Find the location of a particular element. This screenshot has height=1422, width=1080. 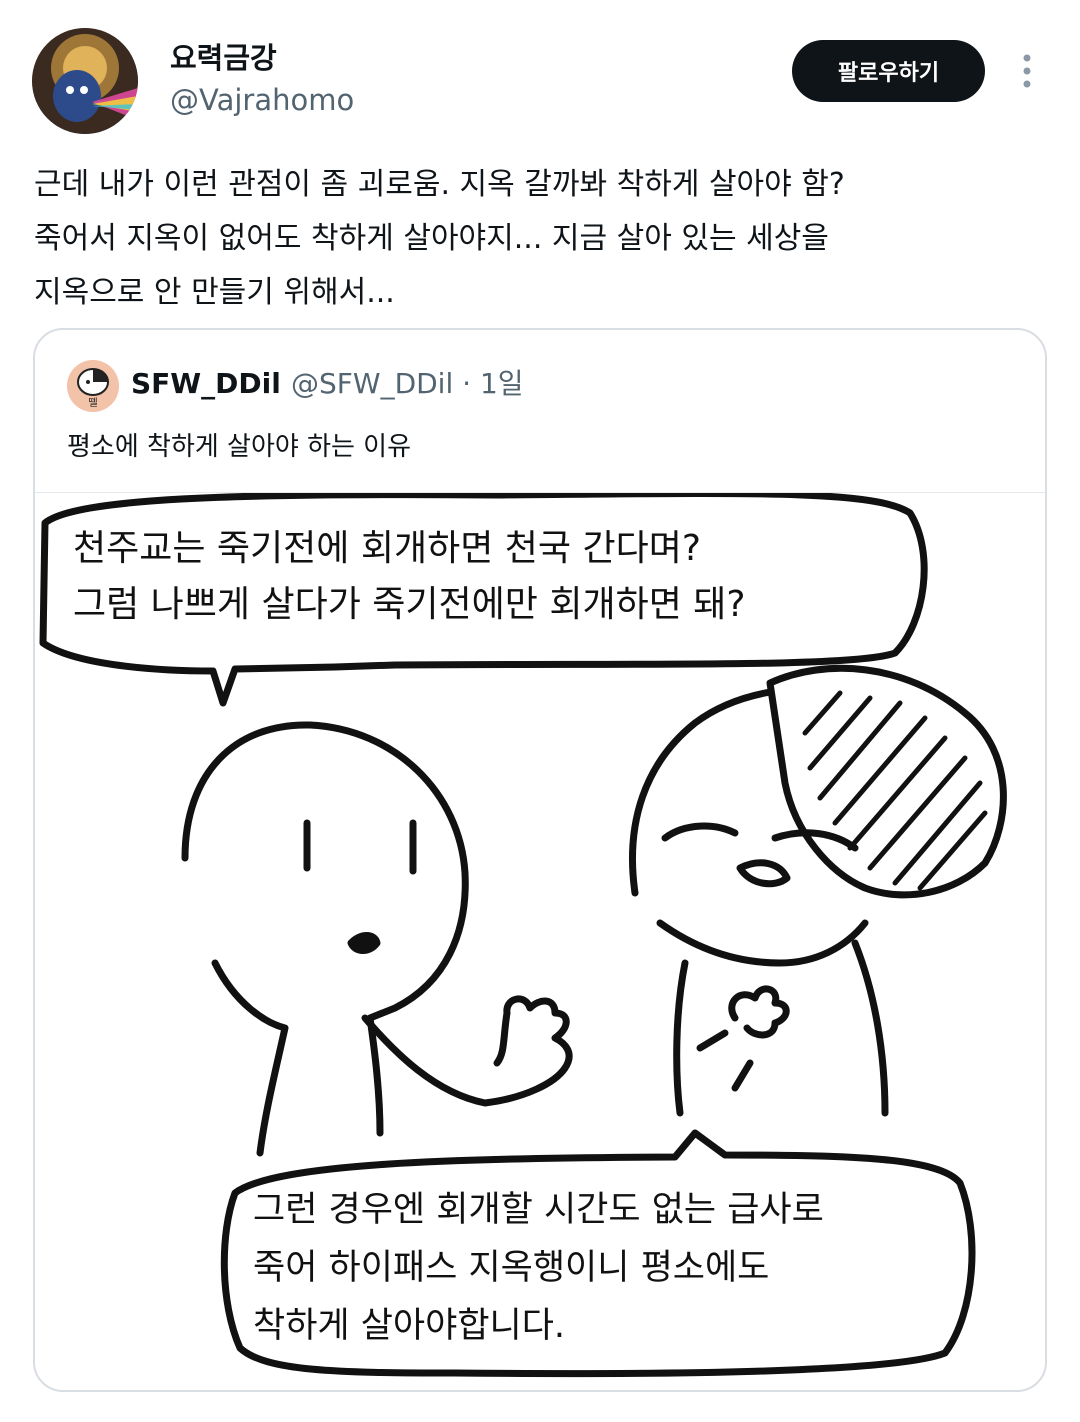

author-avatar is located at coordinates (85, 81).